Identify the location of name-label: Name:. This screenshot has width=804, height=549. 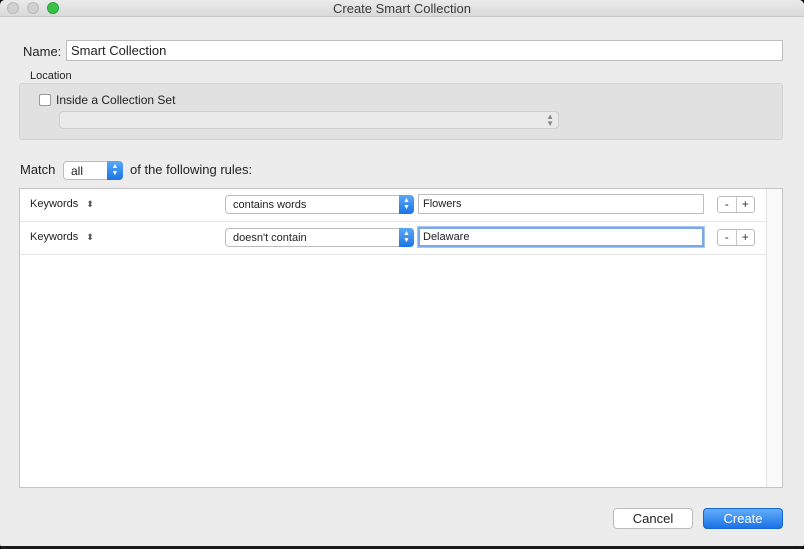
(42, 51).